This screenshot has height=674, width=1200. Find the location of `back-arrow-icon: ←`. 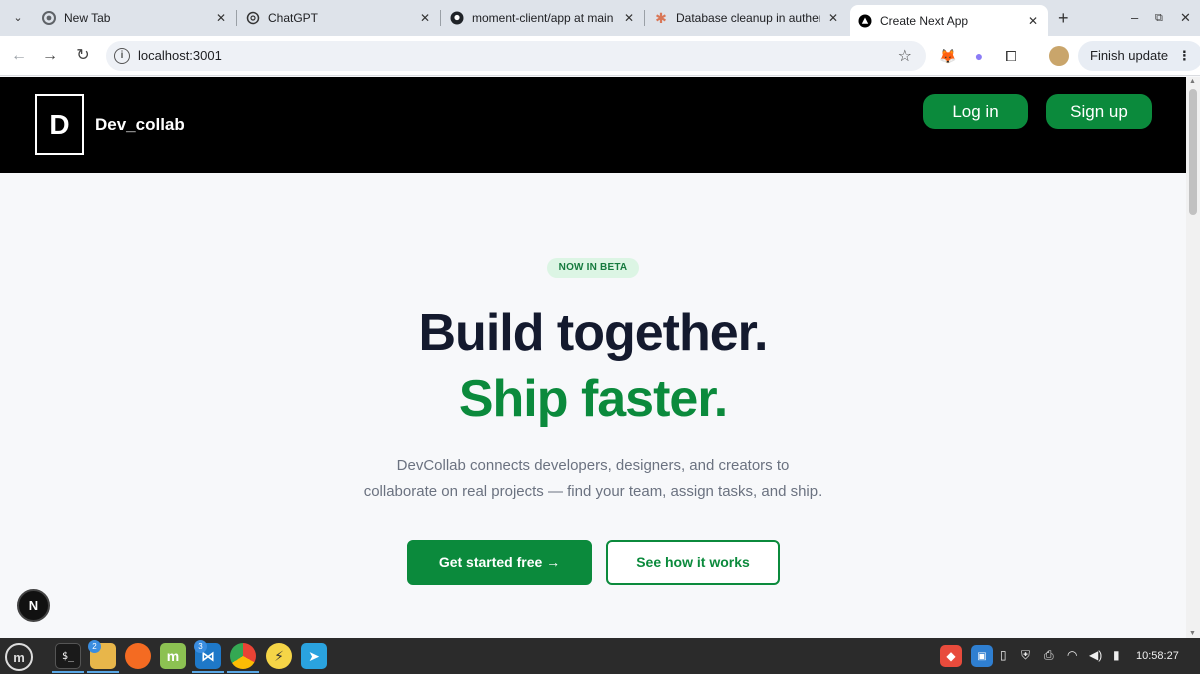

back-arrow-icon: ← is located at coordinates (19, 56).